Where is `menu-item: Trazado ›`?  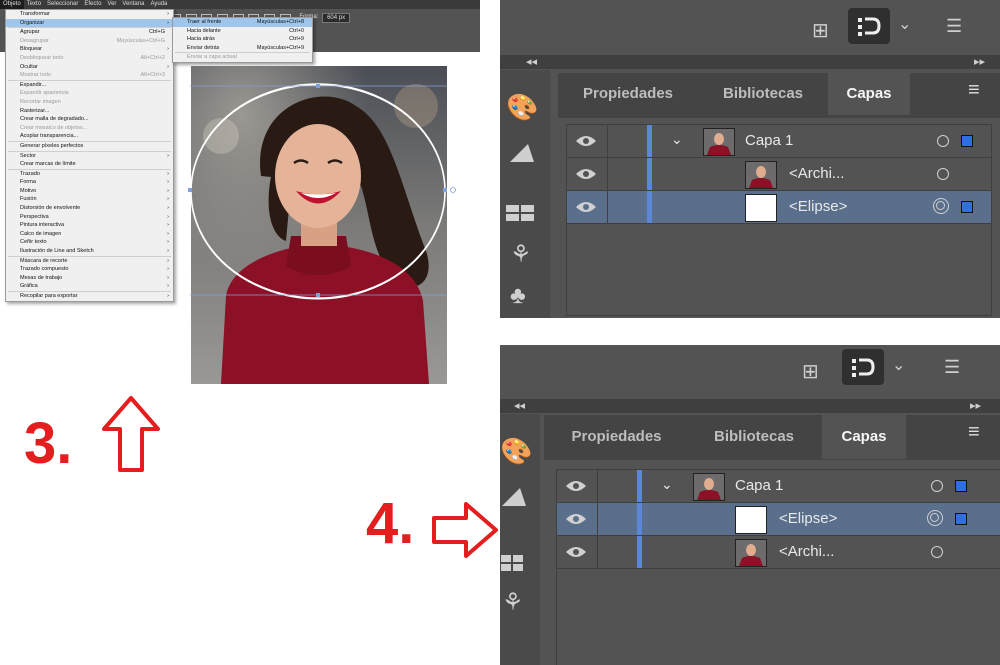
menu-item: Trazado › is located at coordinates (89, 174).